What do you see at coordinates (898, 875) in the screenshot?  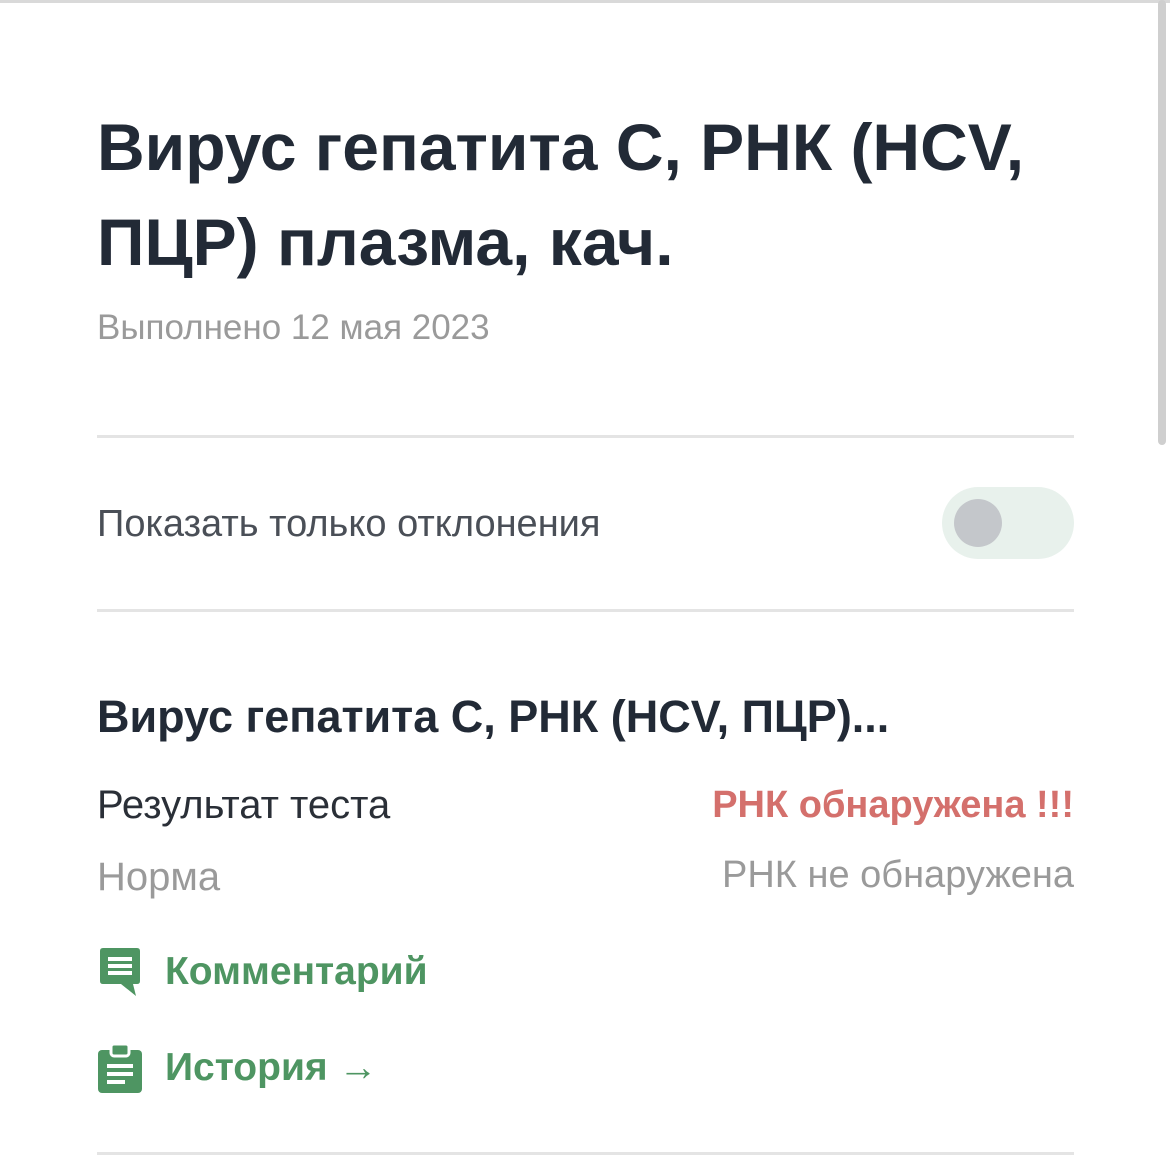 I see `norm-value: РНК не обнаружена` at bounding box center [898, 875].